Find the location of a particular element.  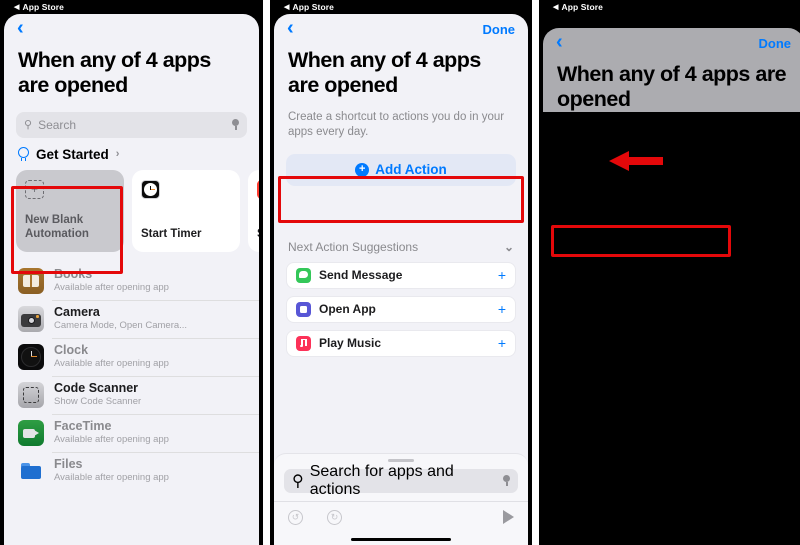

tile-label: Se Lo is located at coordinates (258, 235).